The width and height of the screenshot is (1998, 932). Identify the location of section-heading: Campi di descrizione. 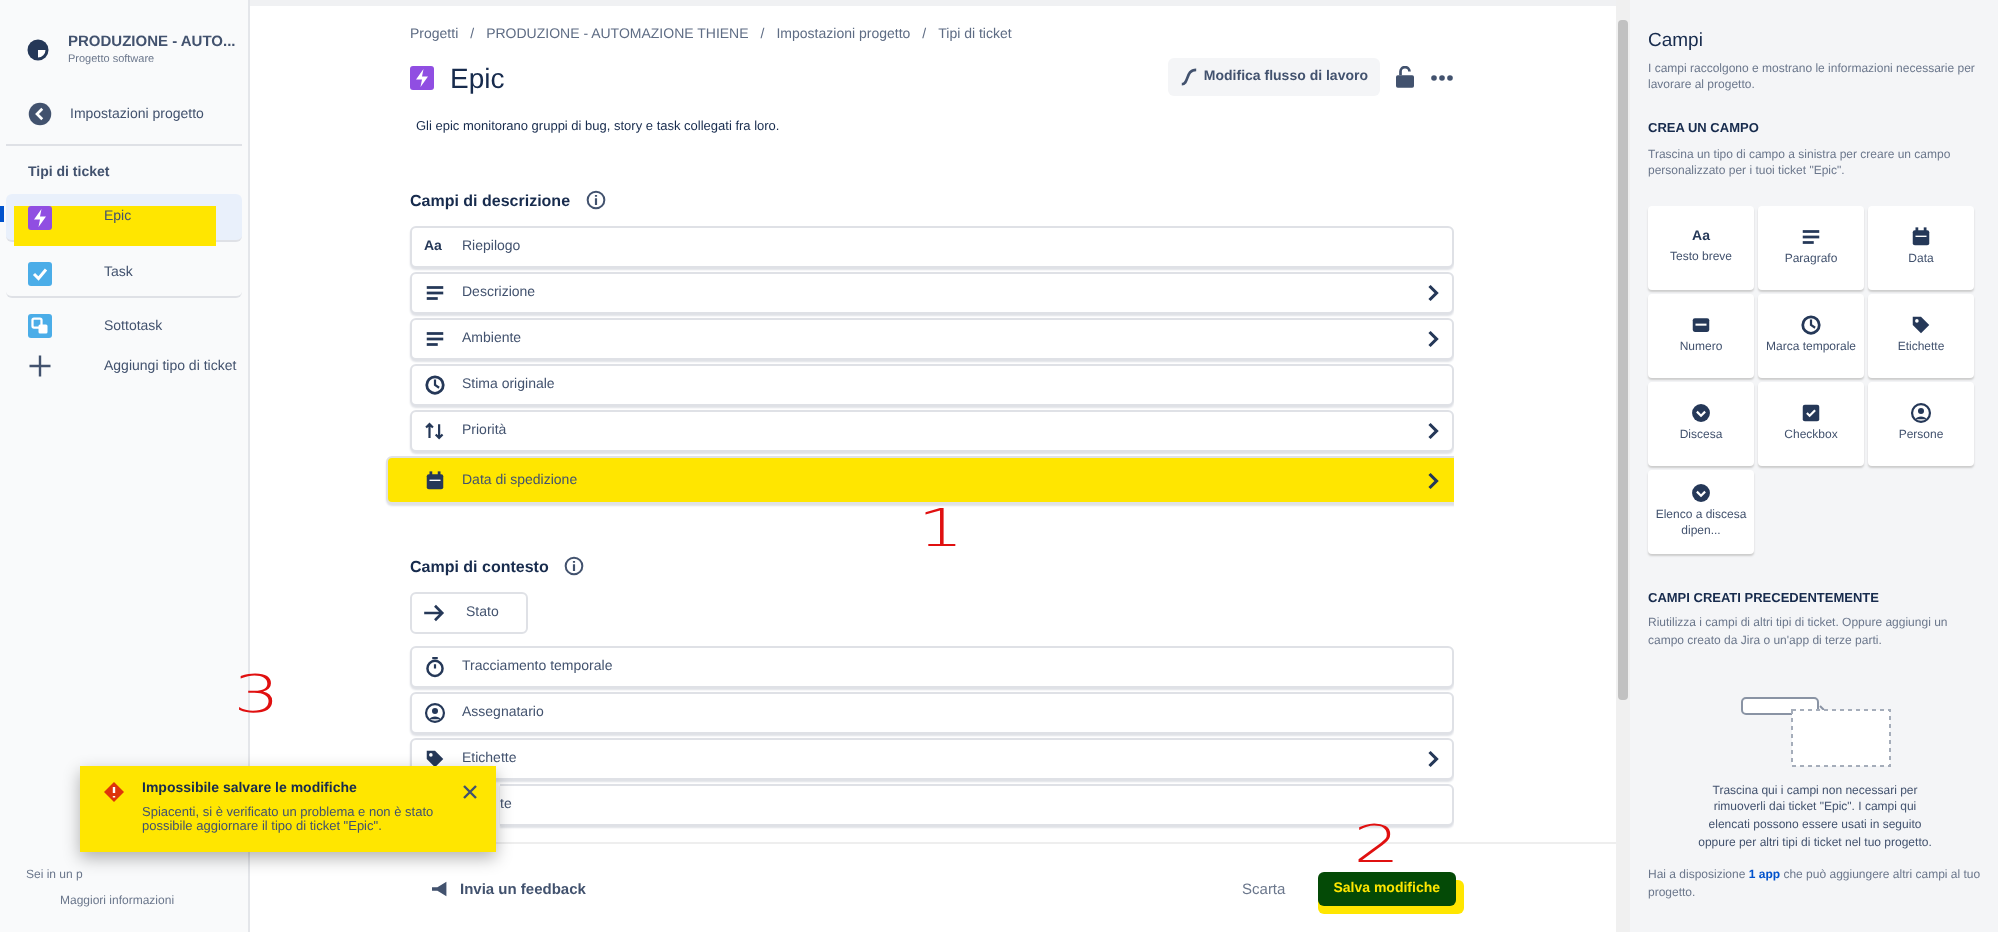
(490, 200).